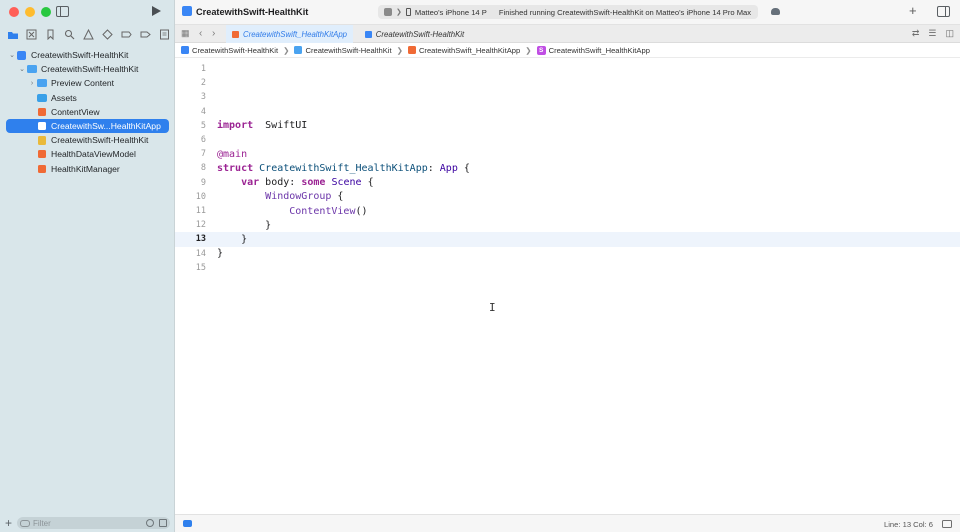 The image size is (960, 532). I want to click on code-token: App, so click(448, 168).